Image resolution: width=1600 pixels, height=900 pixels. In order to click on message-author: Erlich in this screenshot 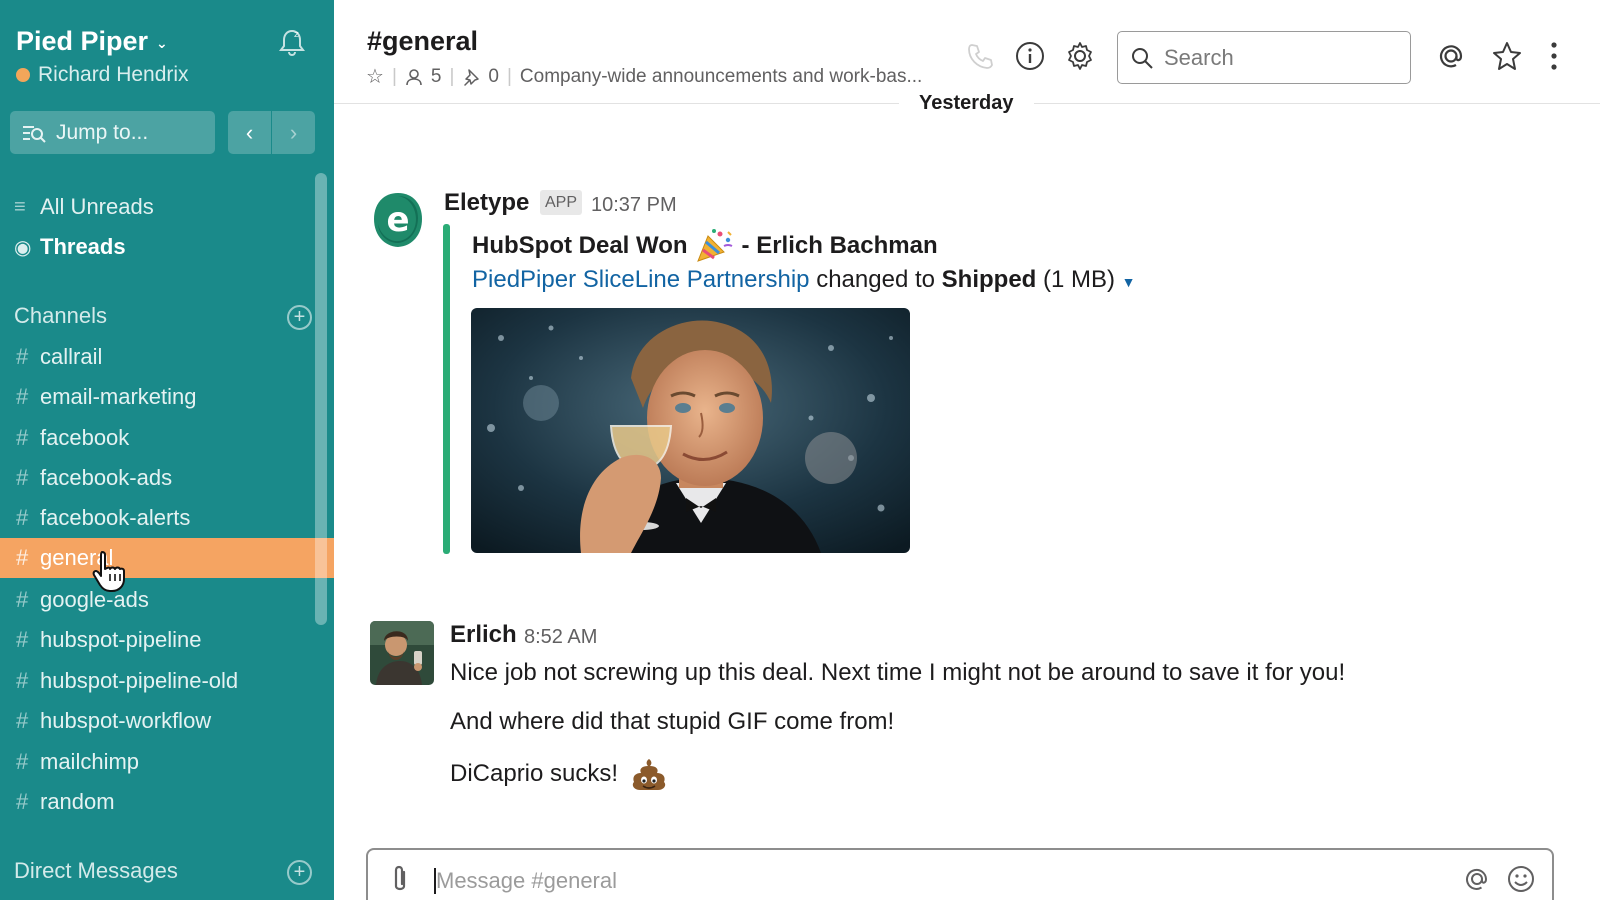, I will do `click(483, 635)`.